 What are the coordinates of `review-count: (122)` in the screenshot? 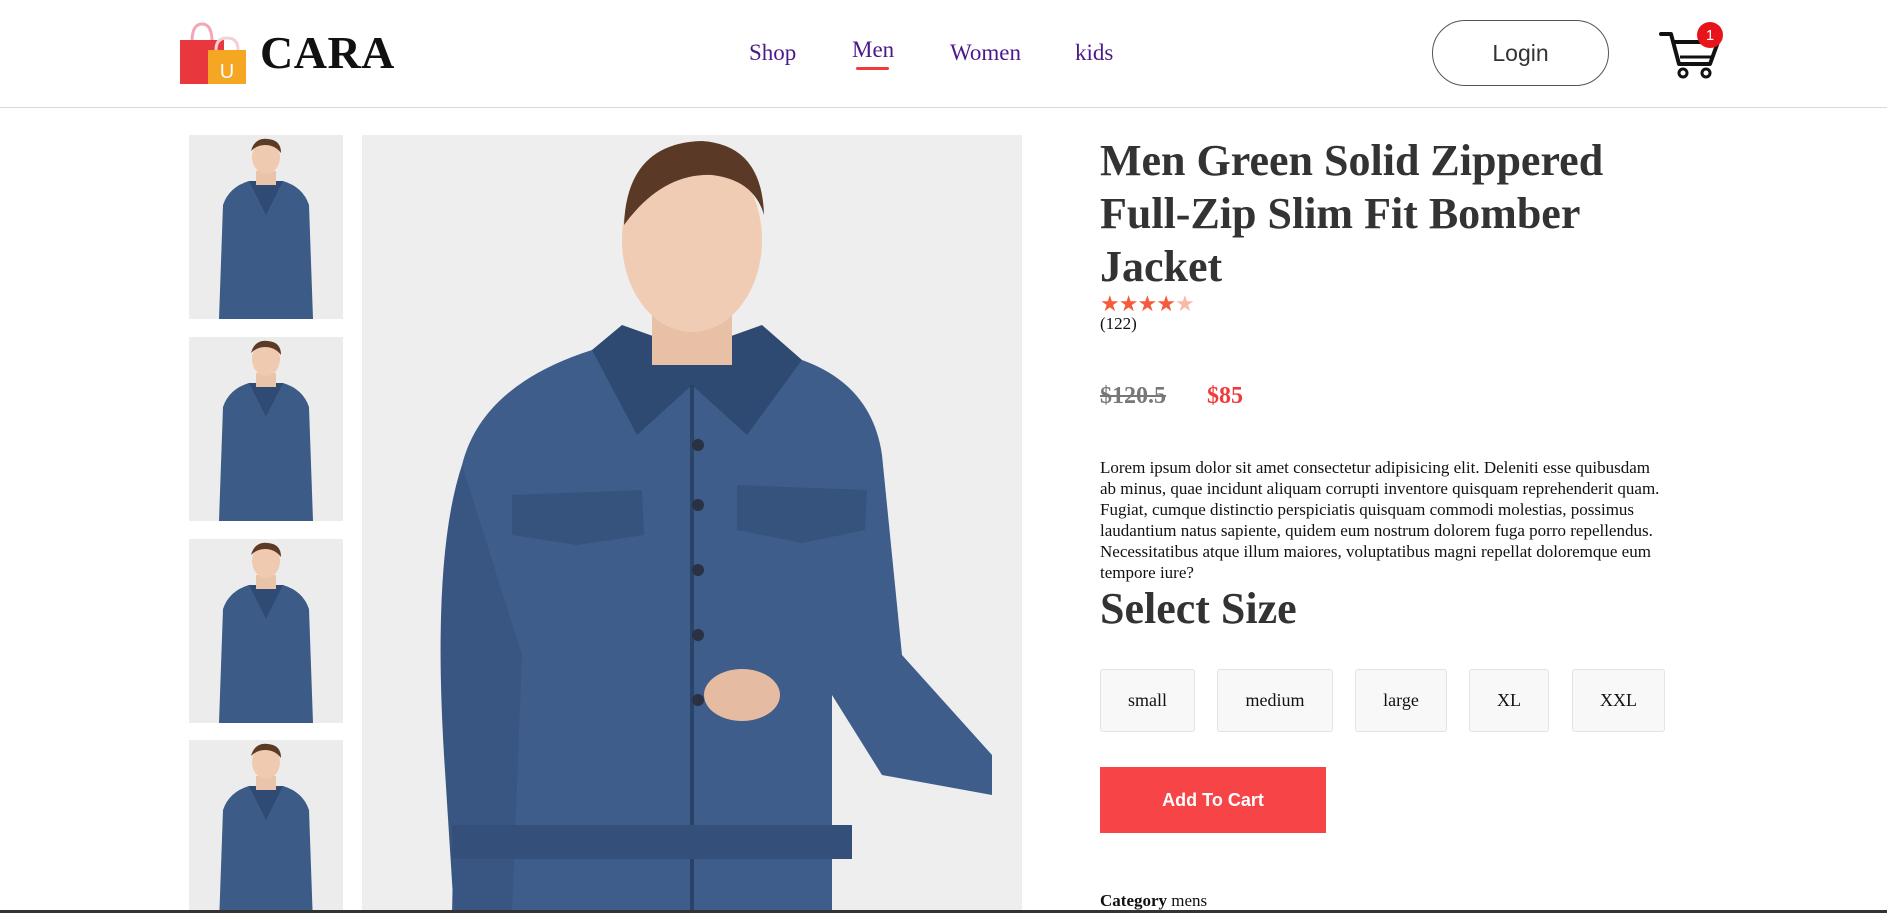 It's located at (1118, 323).